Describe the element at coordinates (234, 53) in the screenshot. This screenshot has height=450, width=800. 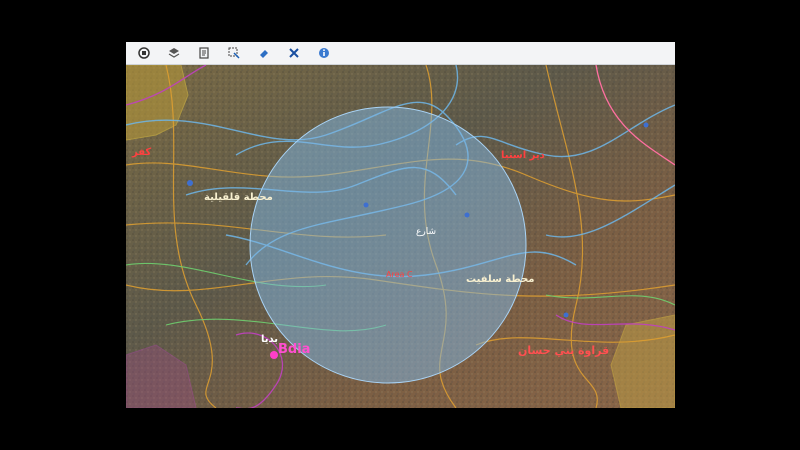
I see `select-icon` at that location.